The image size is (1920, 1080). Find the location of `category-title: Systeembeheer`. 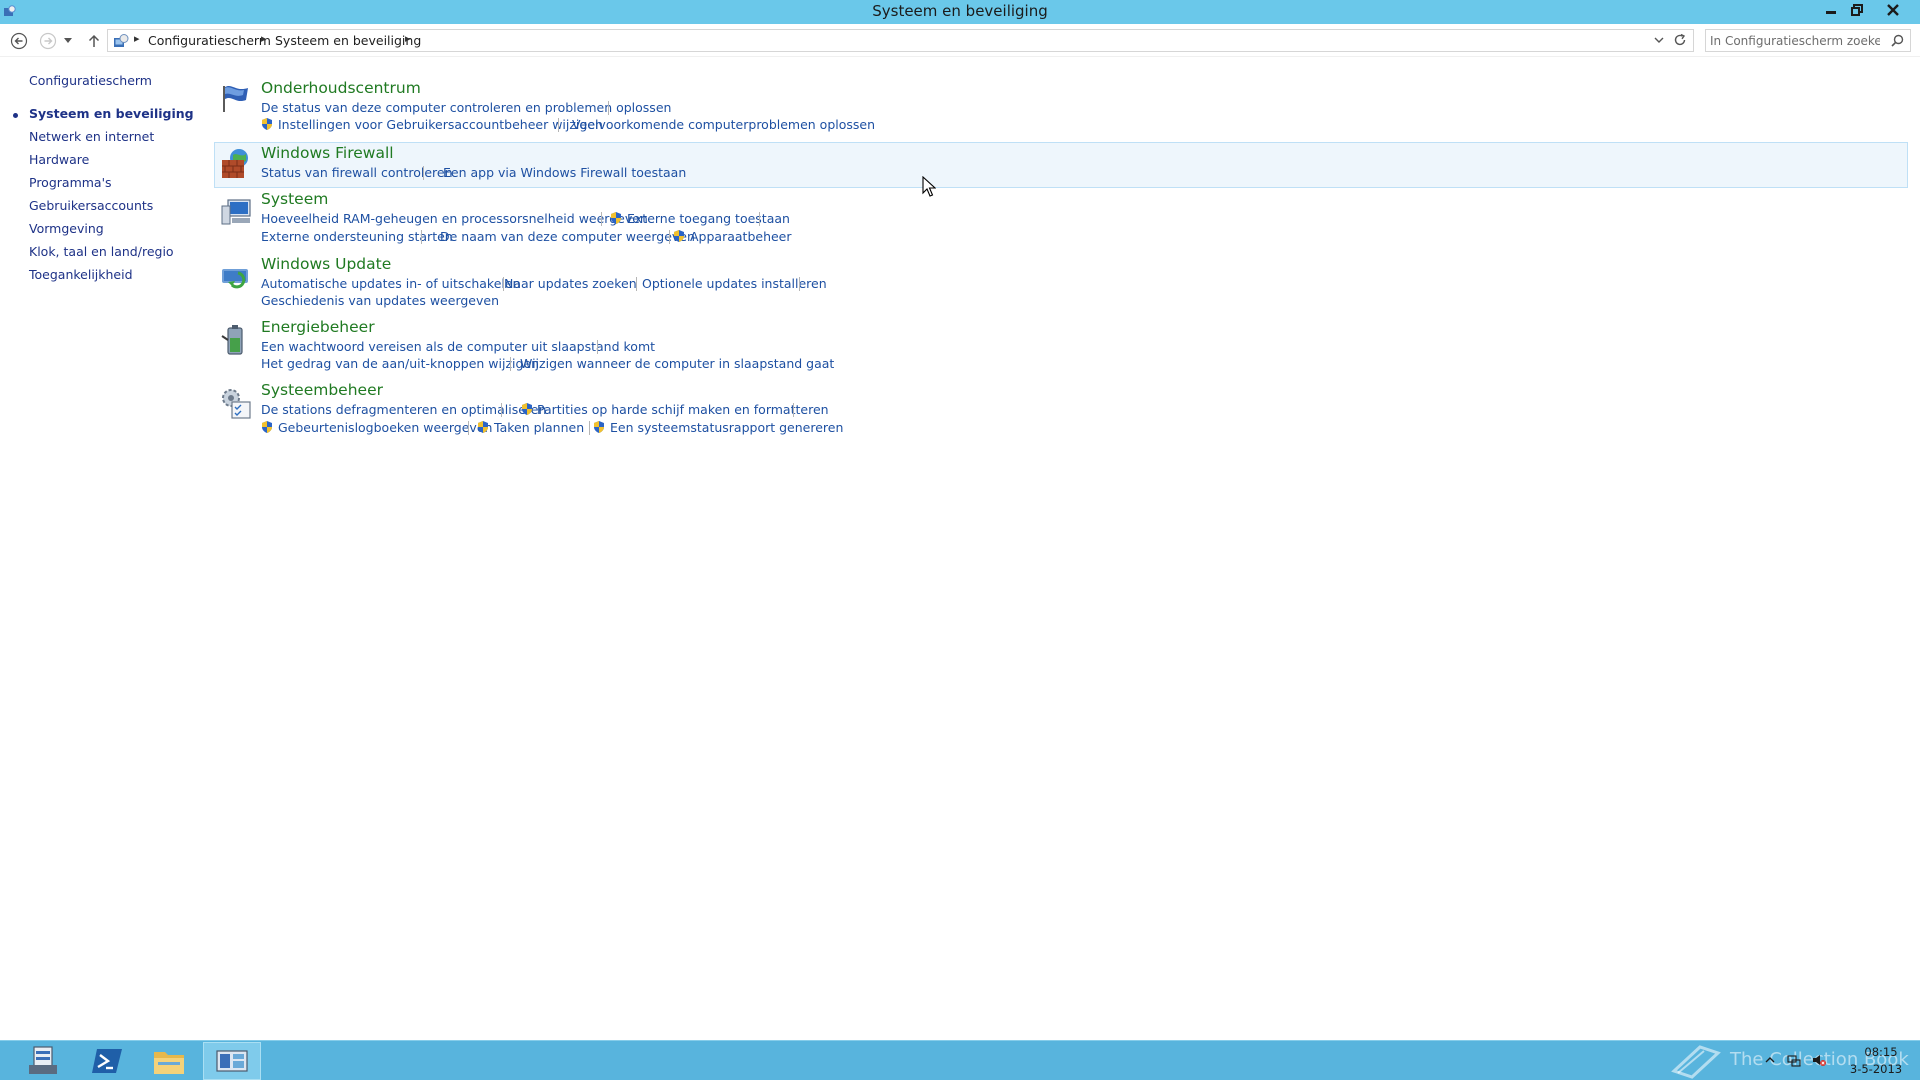

category-title: Systeembeheer is located at coordinates (322, 390).